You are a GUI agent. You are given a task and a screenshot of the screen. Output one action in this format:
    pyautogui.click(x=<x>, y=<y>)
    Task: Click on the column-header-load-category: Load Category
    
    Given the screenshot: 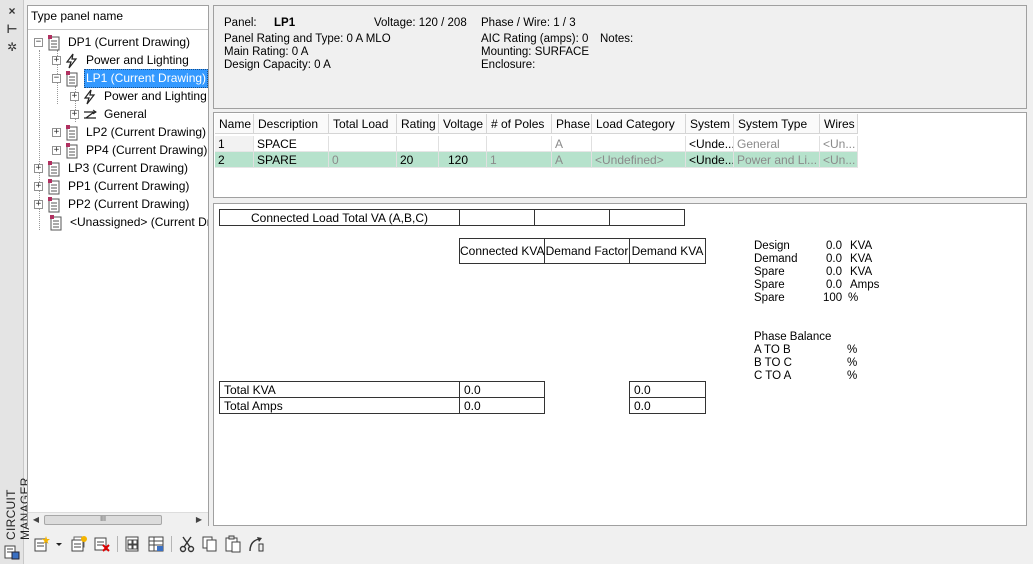 What is the action you would take?
    pyautogui.click(x=639, y=124)
    